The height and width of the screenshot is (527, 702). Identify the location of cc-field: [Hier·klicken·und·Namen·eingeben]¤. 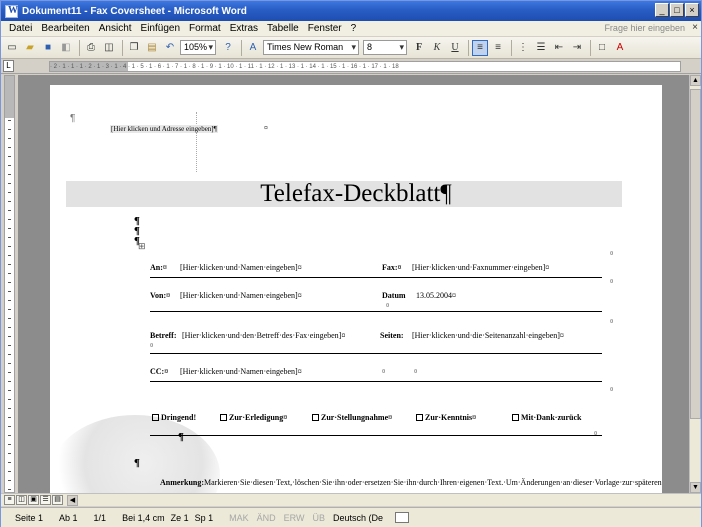
(241, 371).